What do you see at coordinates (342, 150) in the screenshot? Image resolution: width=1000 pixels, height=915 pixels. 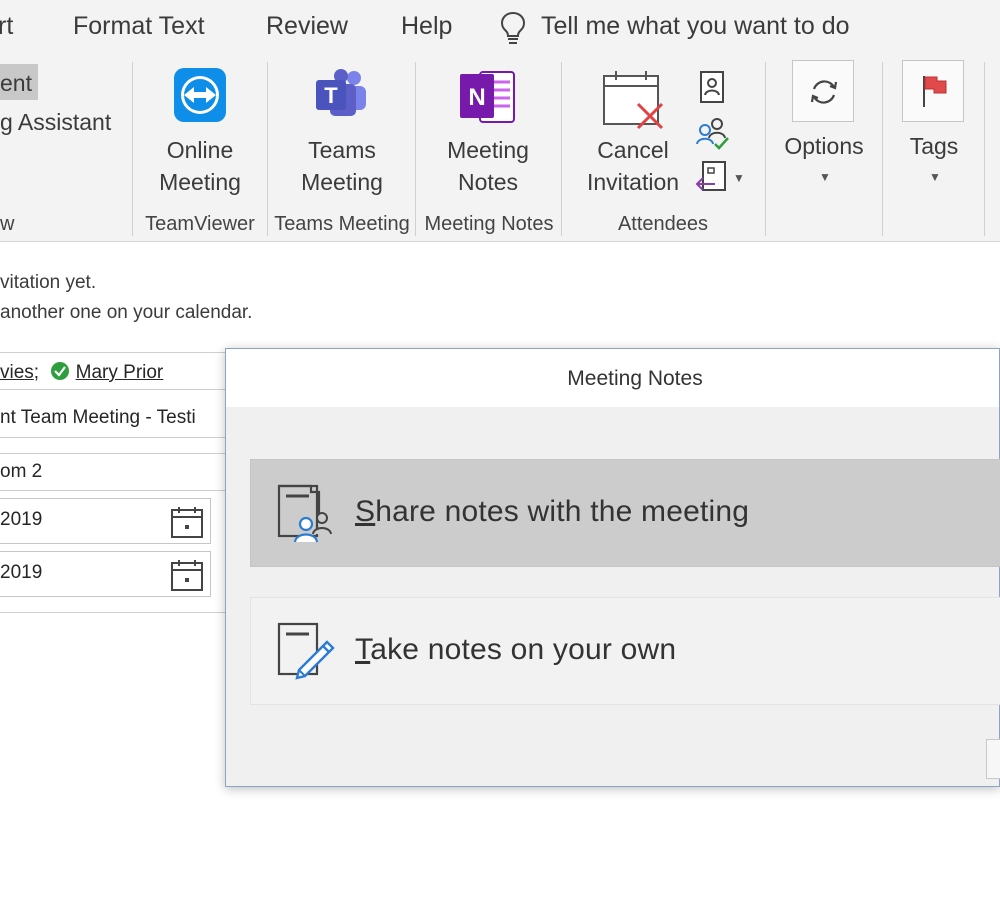 I see `teams-meeting-line1: Teams` at bounding box center [342, 150].